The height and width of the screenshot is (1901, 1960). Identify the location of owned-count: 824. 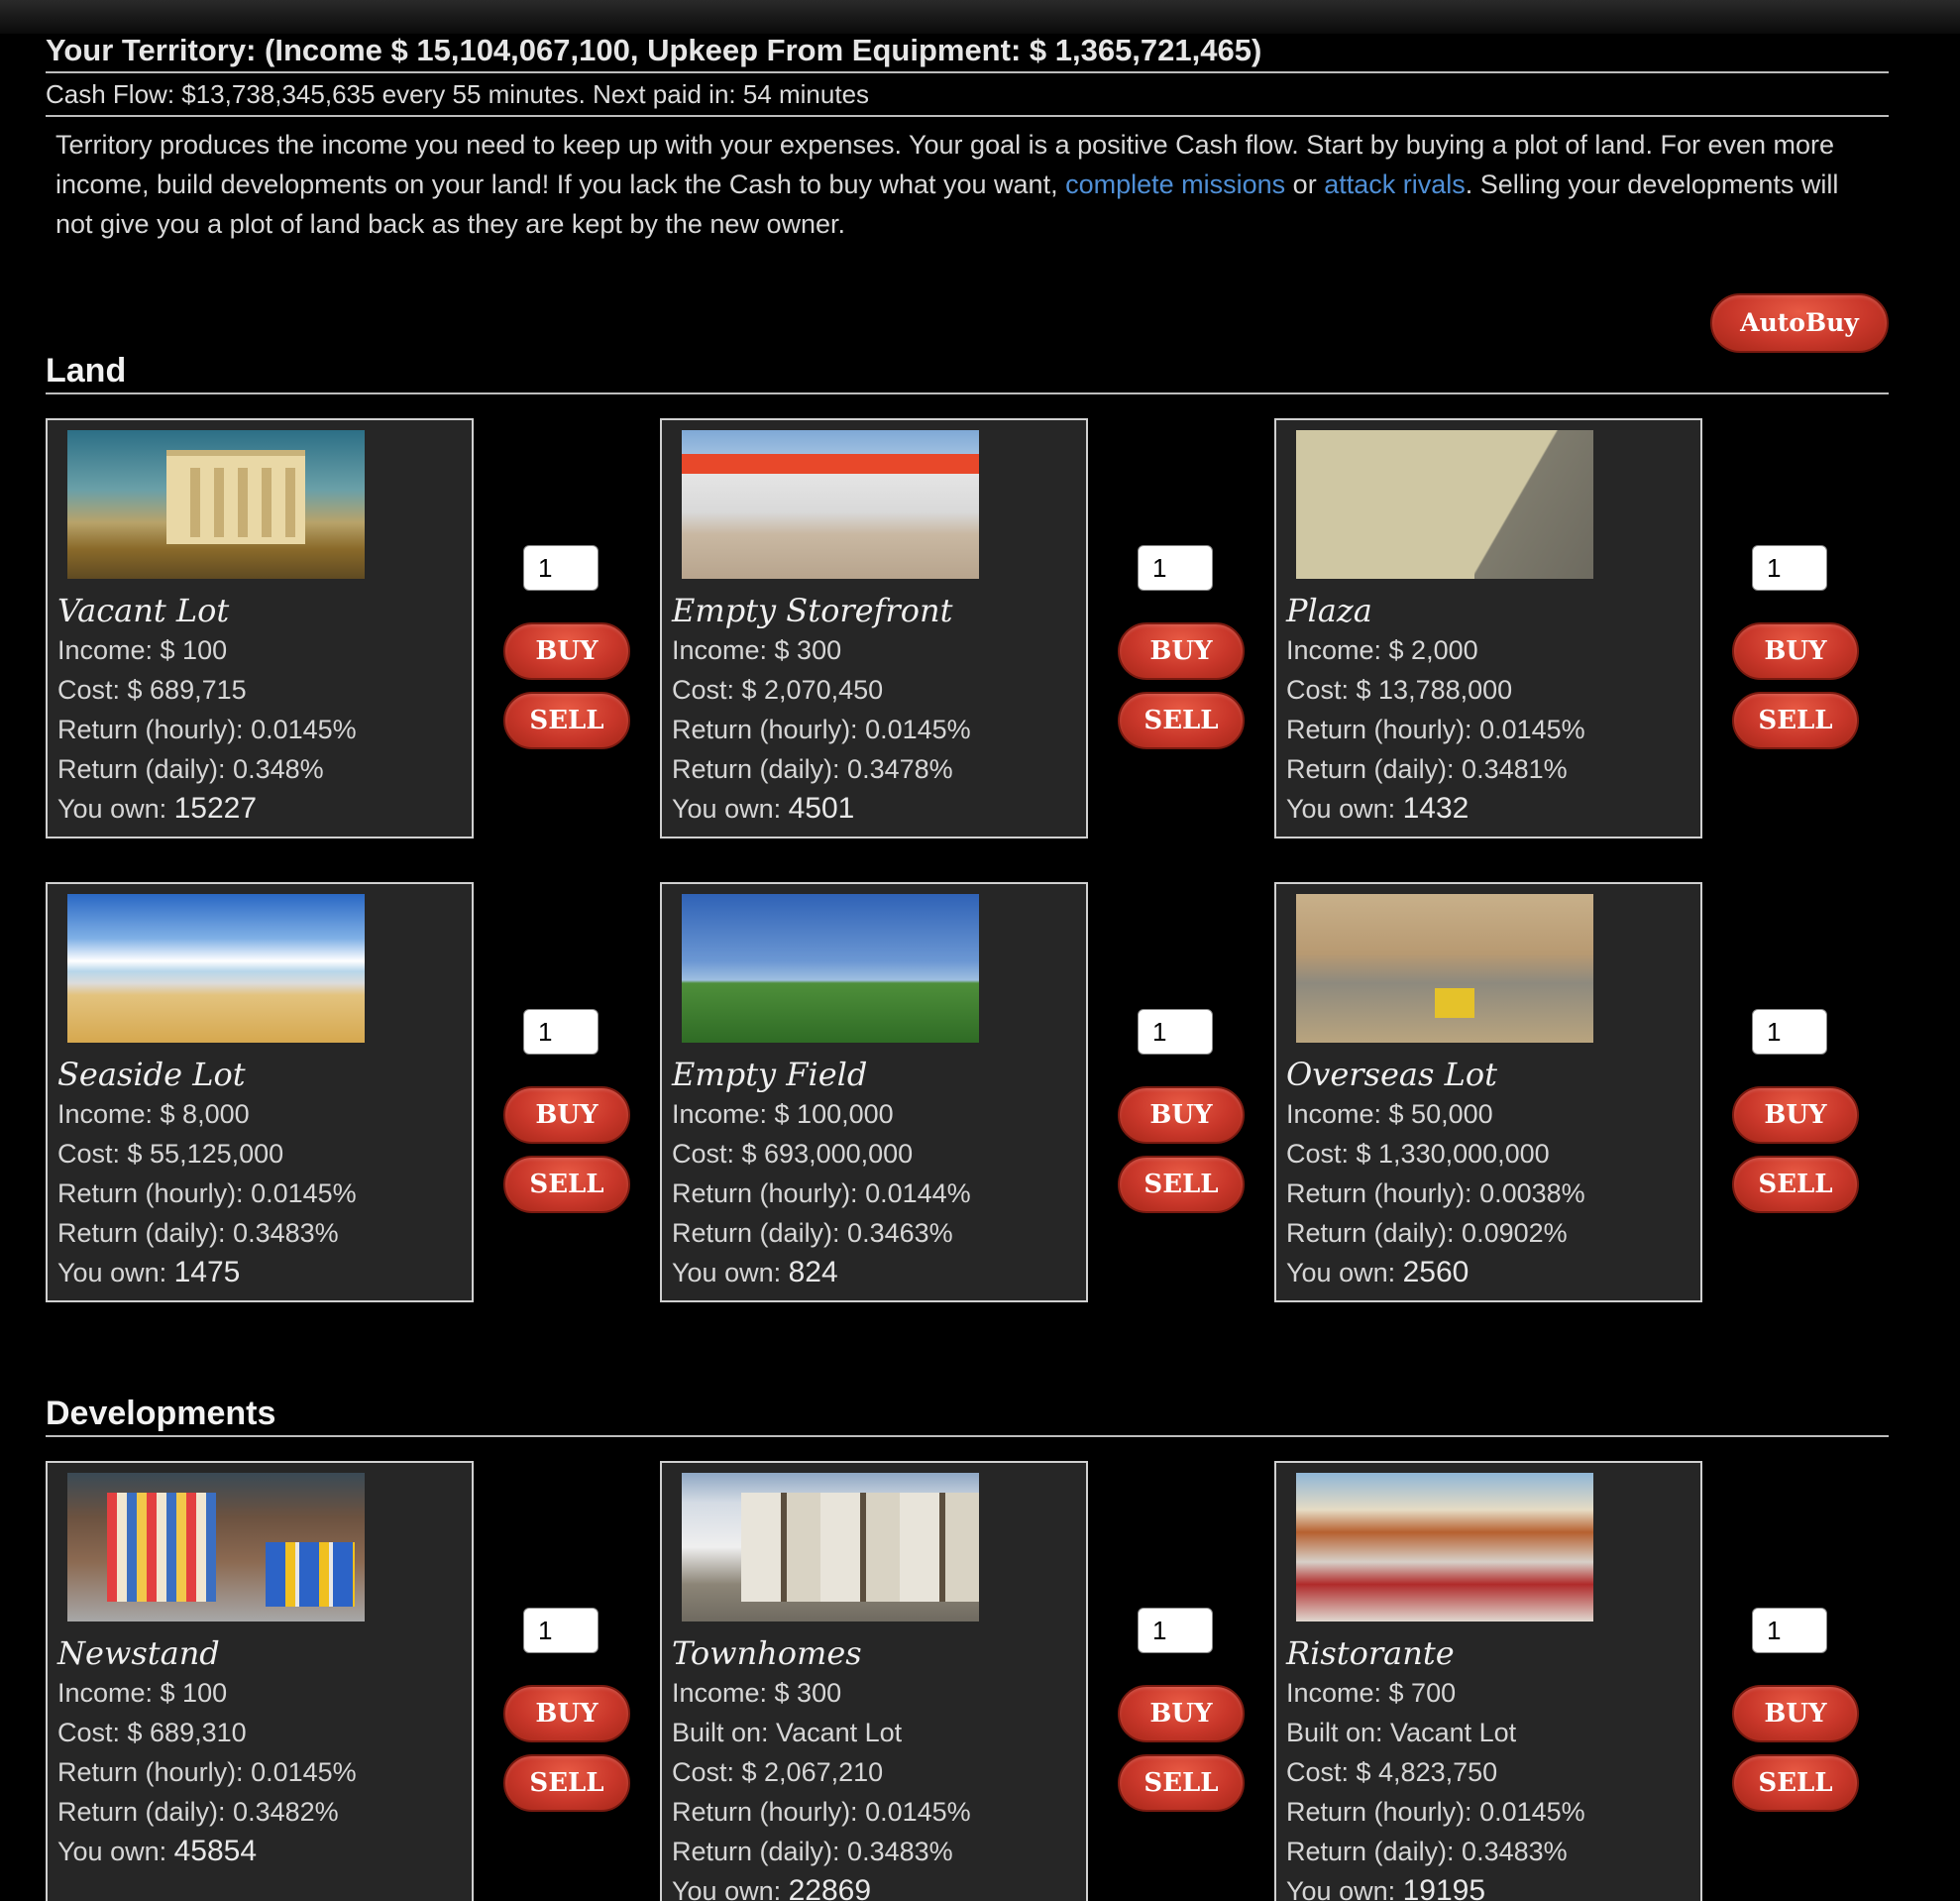
(813, 1272).